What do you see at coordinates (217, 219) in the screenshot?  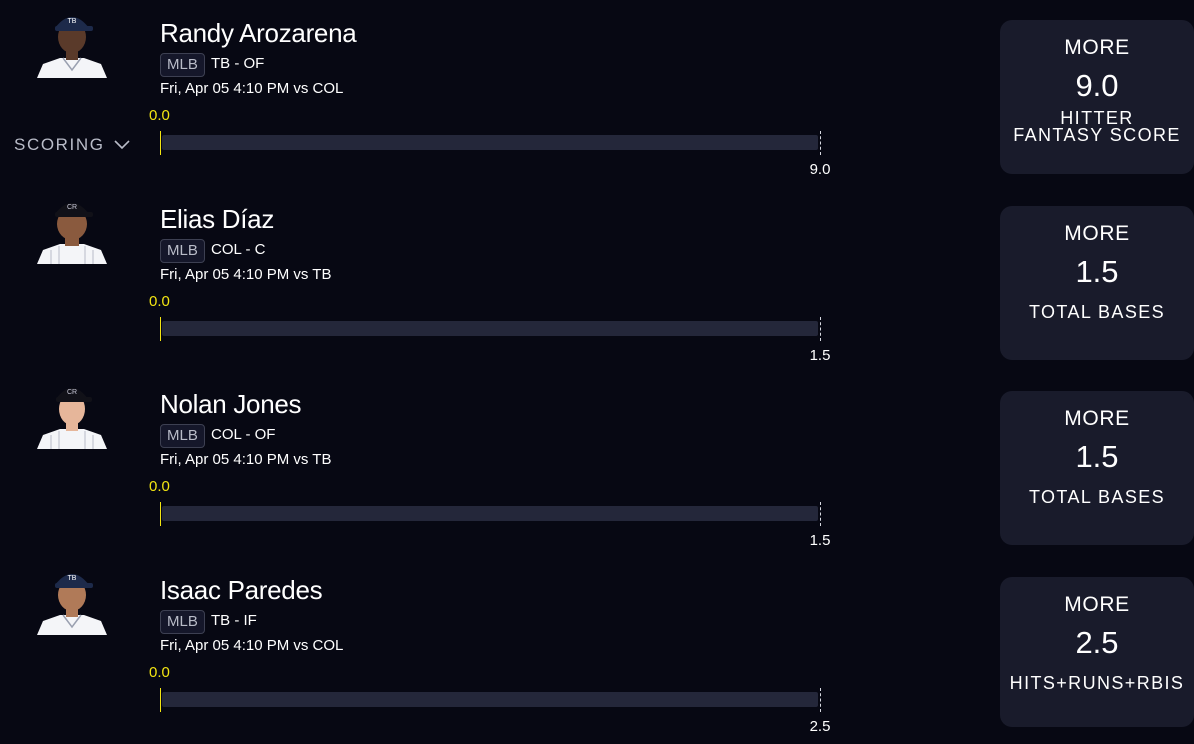 I see `player-name: Elias Díaz` at bounding box center [217, 219].